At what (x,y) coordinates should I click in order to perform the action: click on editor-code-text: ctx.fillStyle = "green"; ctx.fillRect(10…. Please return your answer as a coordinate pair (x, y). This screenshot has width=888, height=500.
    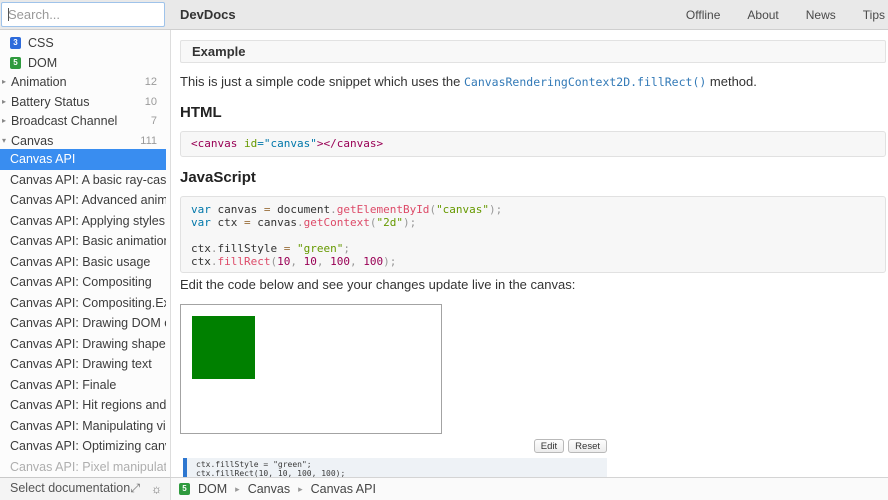
    Looking at the image, I should click on (271, 469).